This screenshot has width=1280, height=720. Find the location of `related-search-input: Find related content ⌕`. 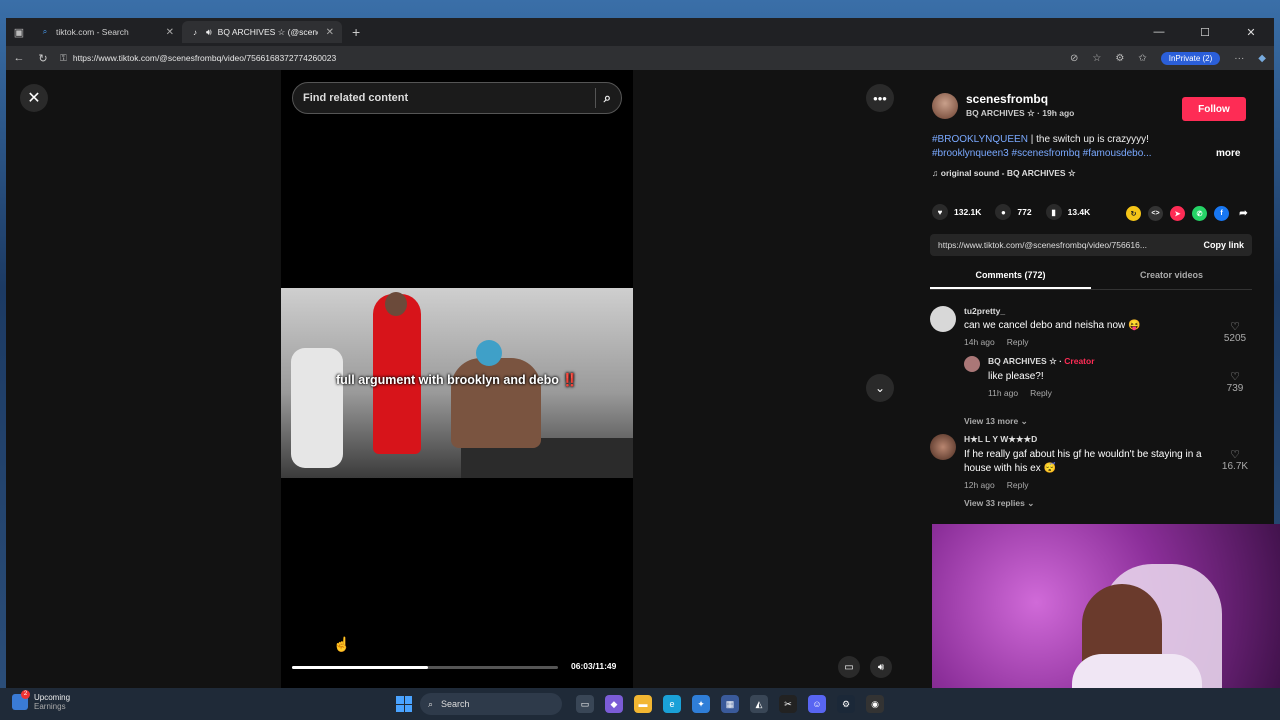

related-search-input: Find related content ⌕ is located at coordinates (457, 98).